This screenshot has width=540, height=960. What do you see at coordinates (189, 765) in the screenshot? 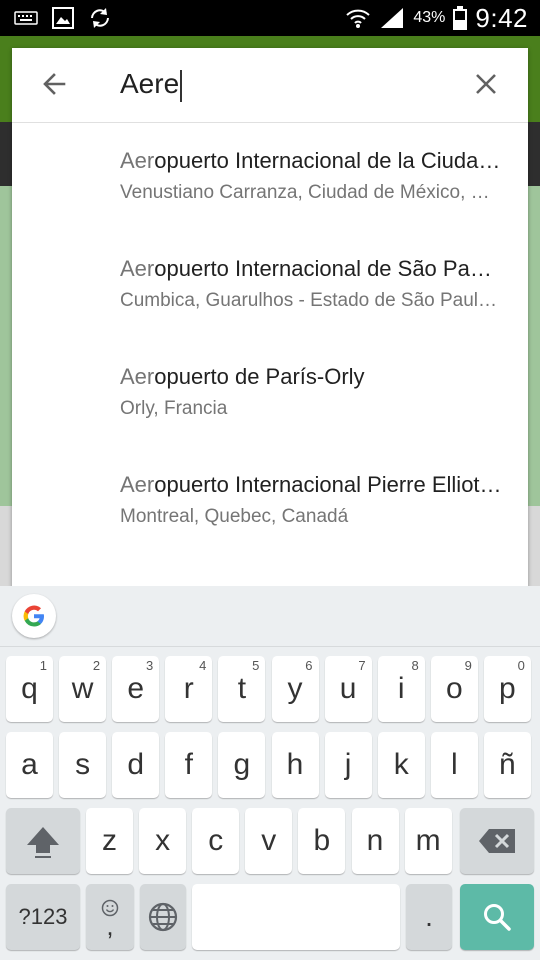
I see `key-f: f` at bounding box center [189, 765].